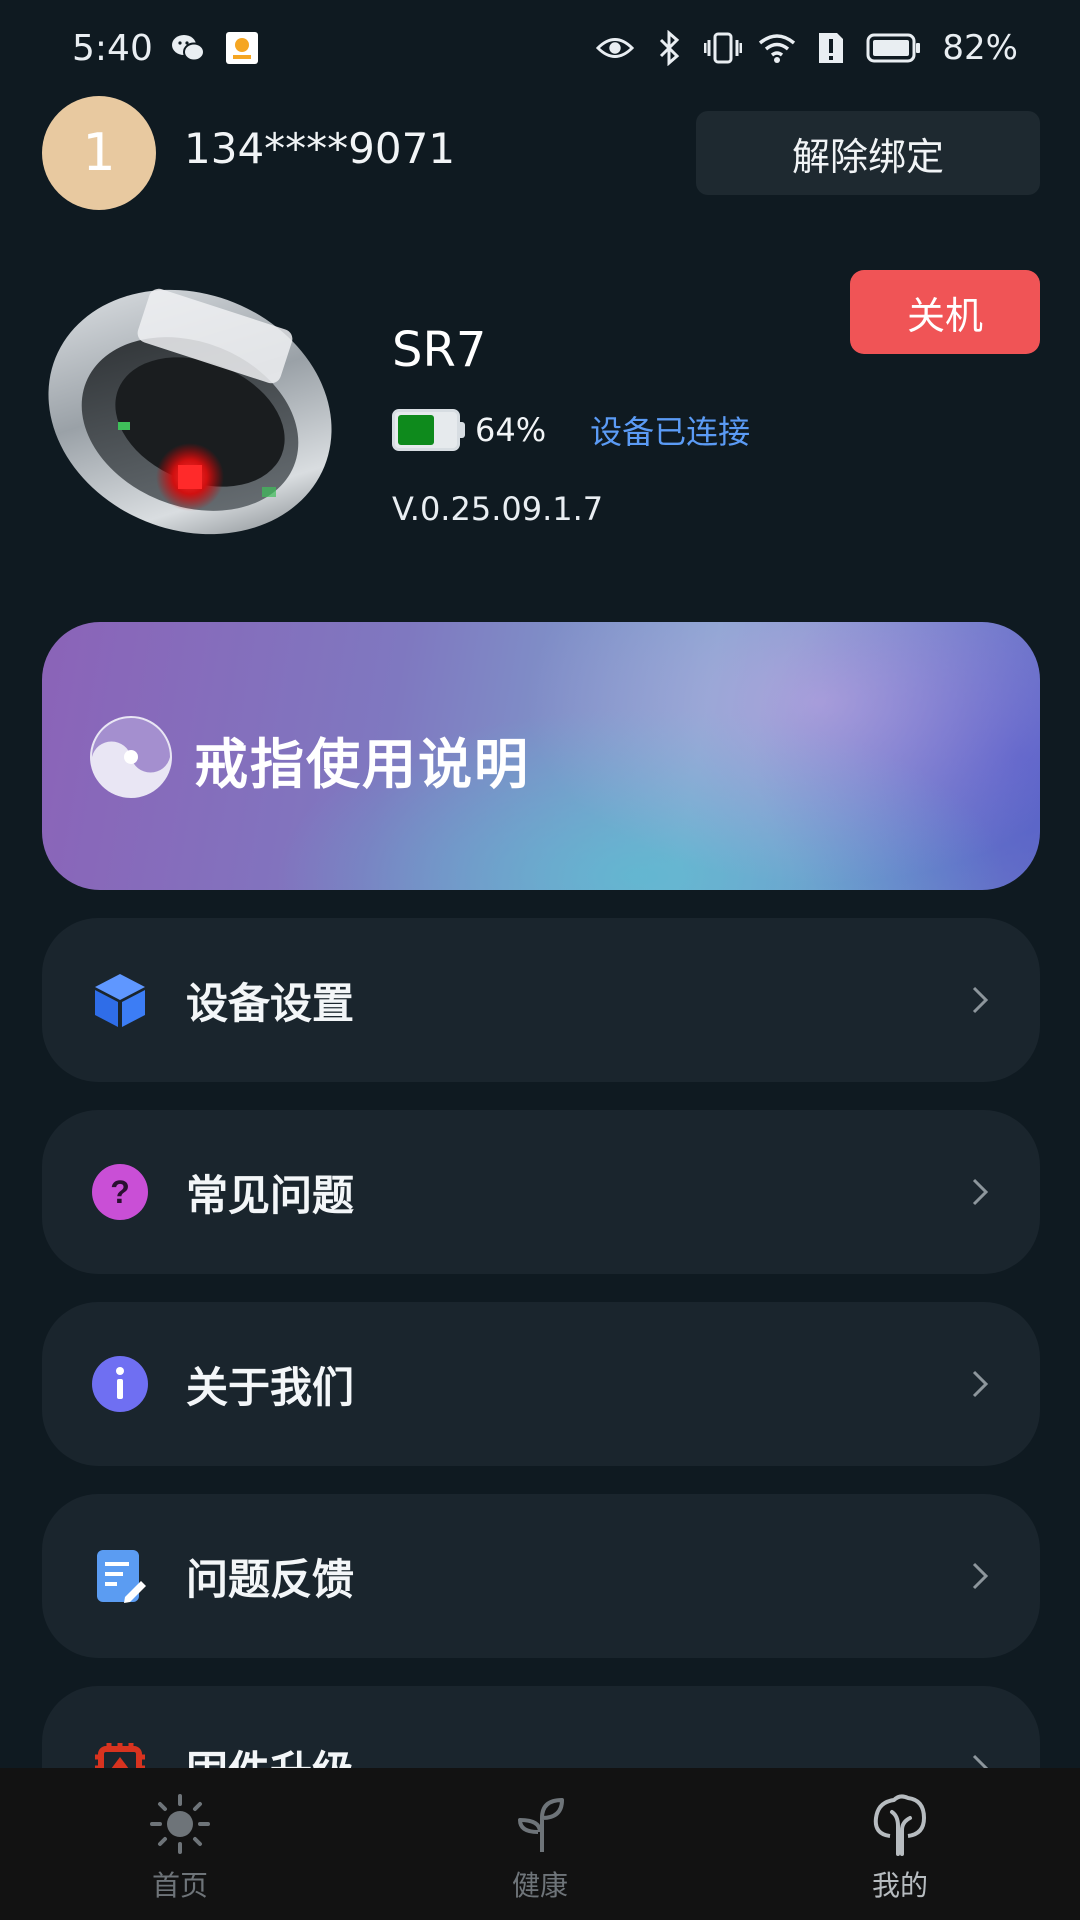 The height and width of the screenshot is (1920, 1080). What do you see at coordinates (539, 1885) in the screenshot?
I see `nav-label: 健康` at bounding box center [539, 1885].